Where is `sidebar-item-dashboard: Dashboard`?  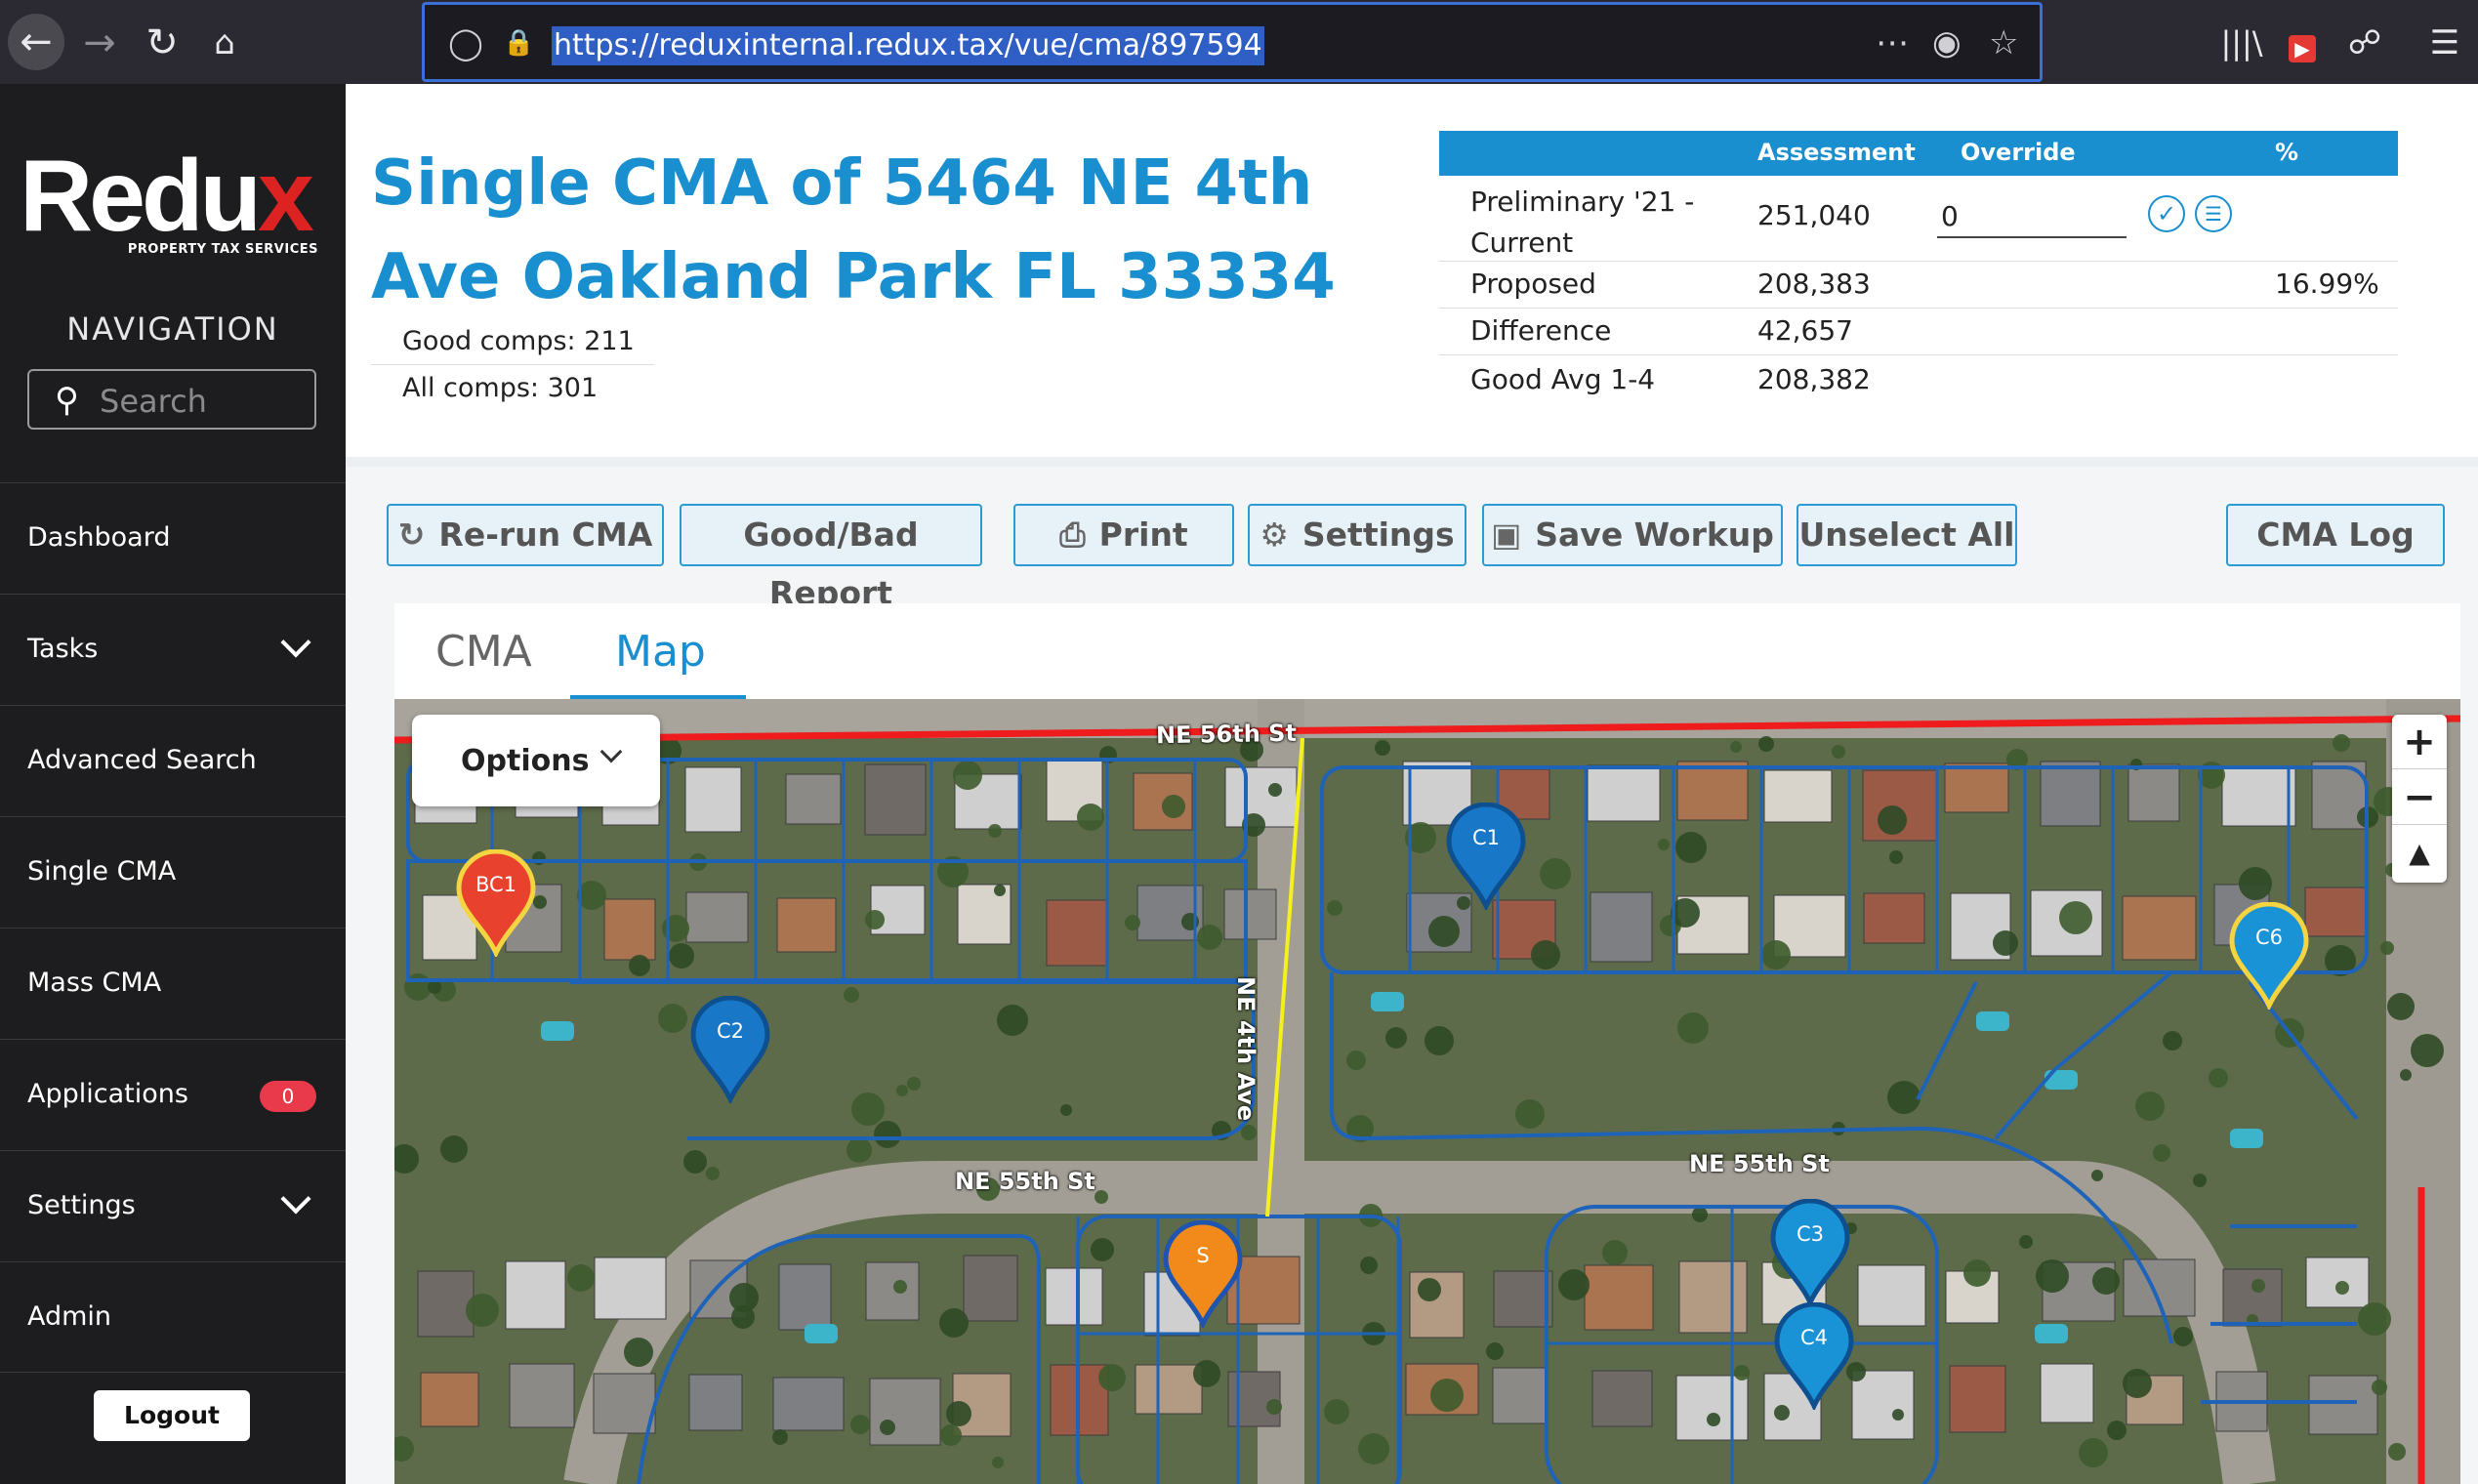 sidebar-item-dashboard: Dashboard is located at coordinates (173, 538).